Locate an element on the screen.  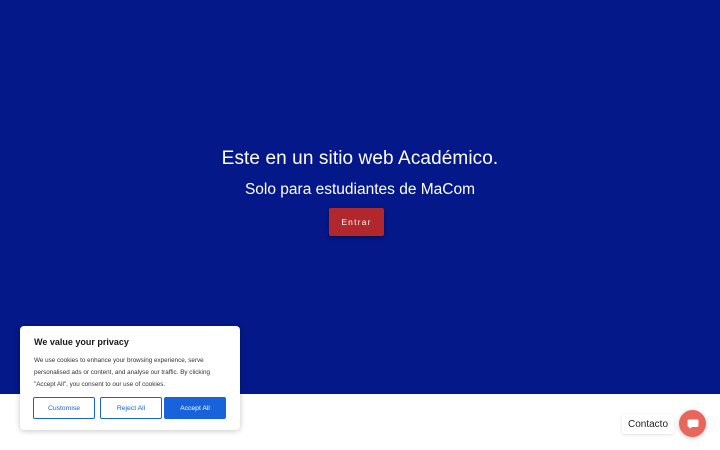
chat-bubble-icon is located at coordinates (693, 424).